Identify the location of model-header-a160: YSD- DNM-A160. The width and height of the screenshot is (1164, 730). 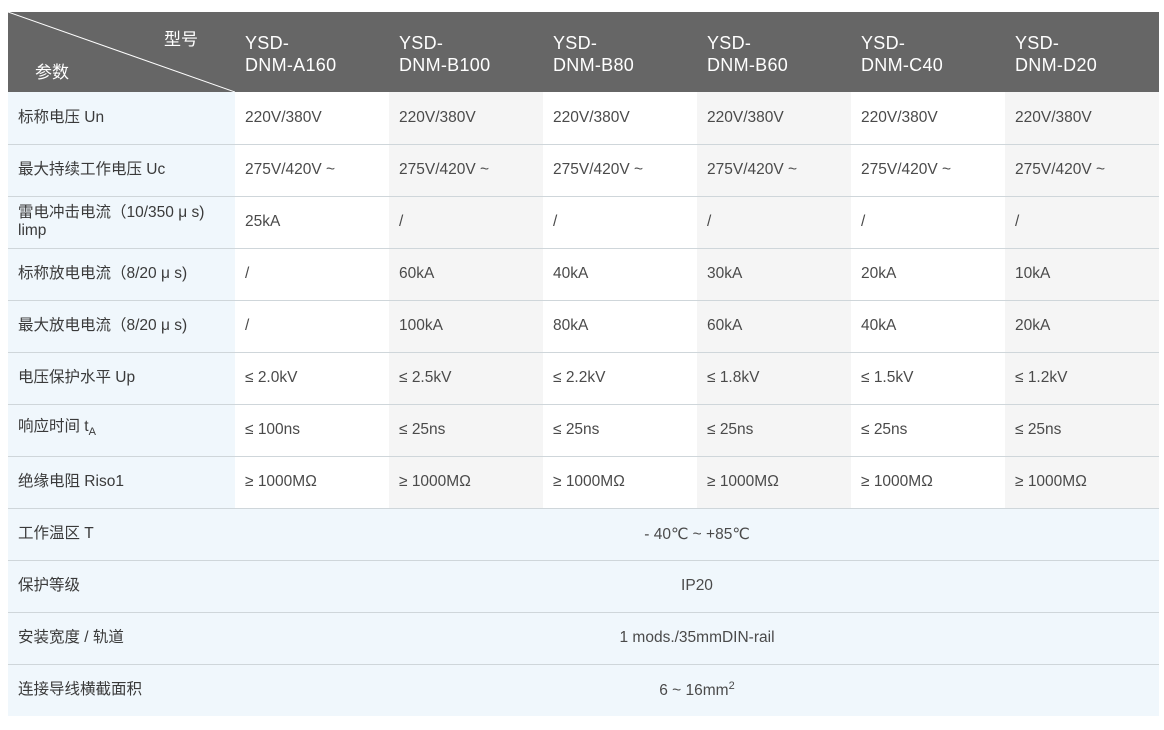
(312, 52).